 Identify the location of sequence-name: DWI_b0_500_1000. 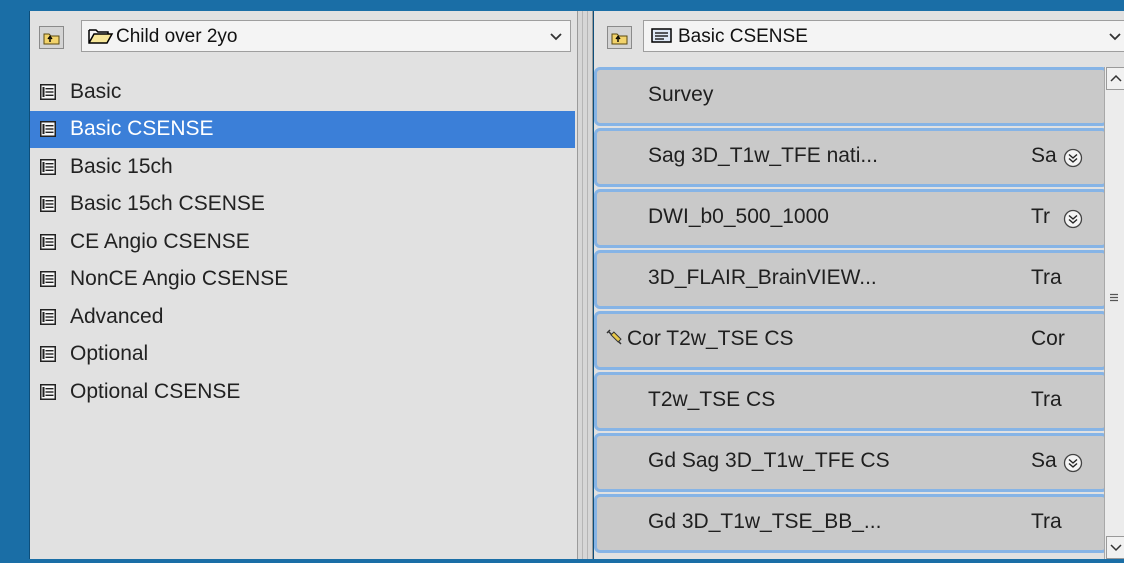
(738, 216).